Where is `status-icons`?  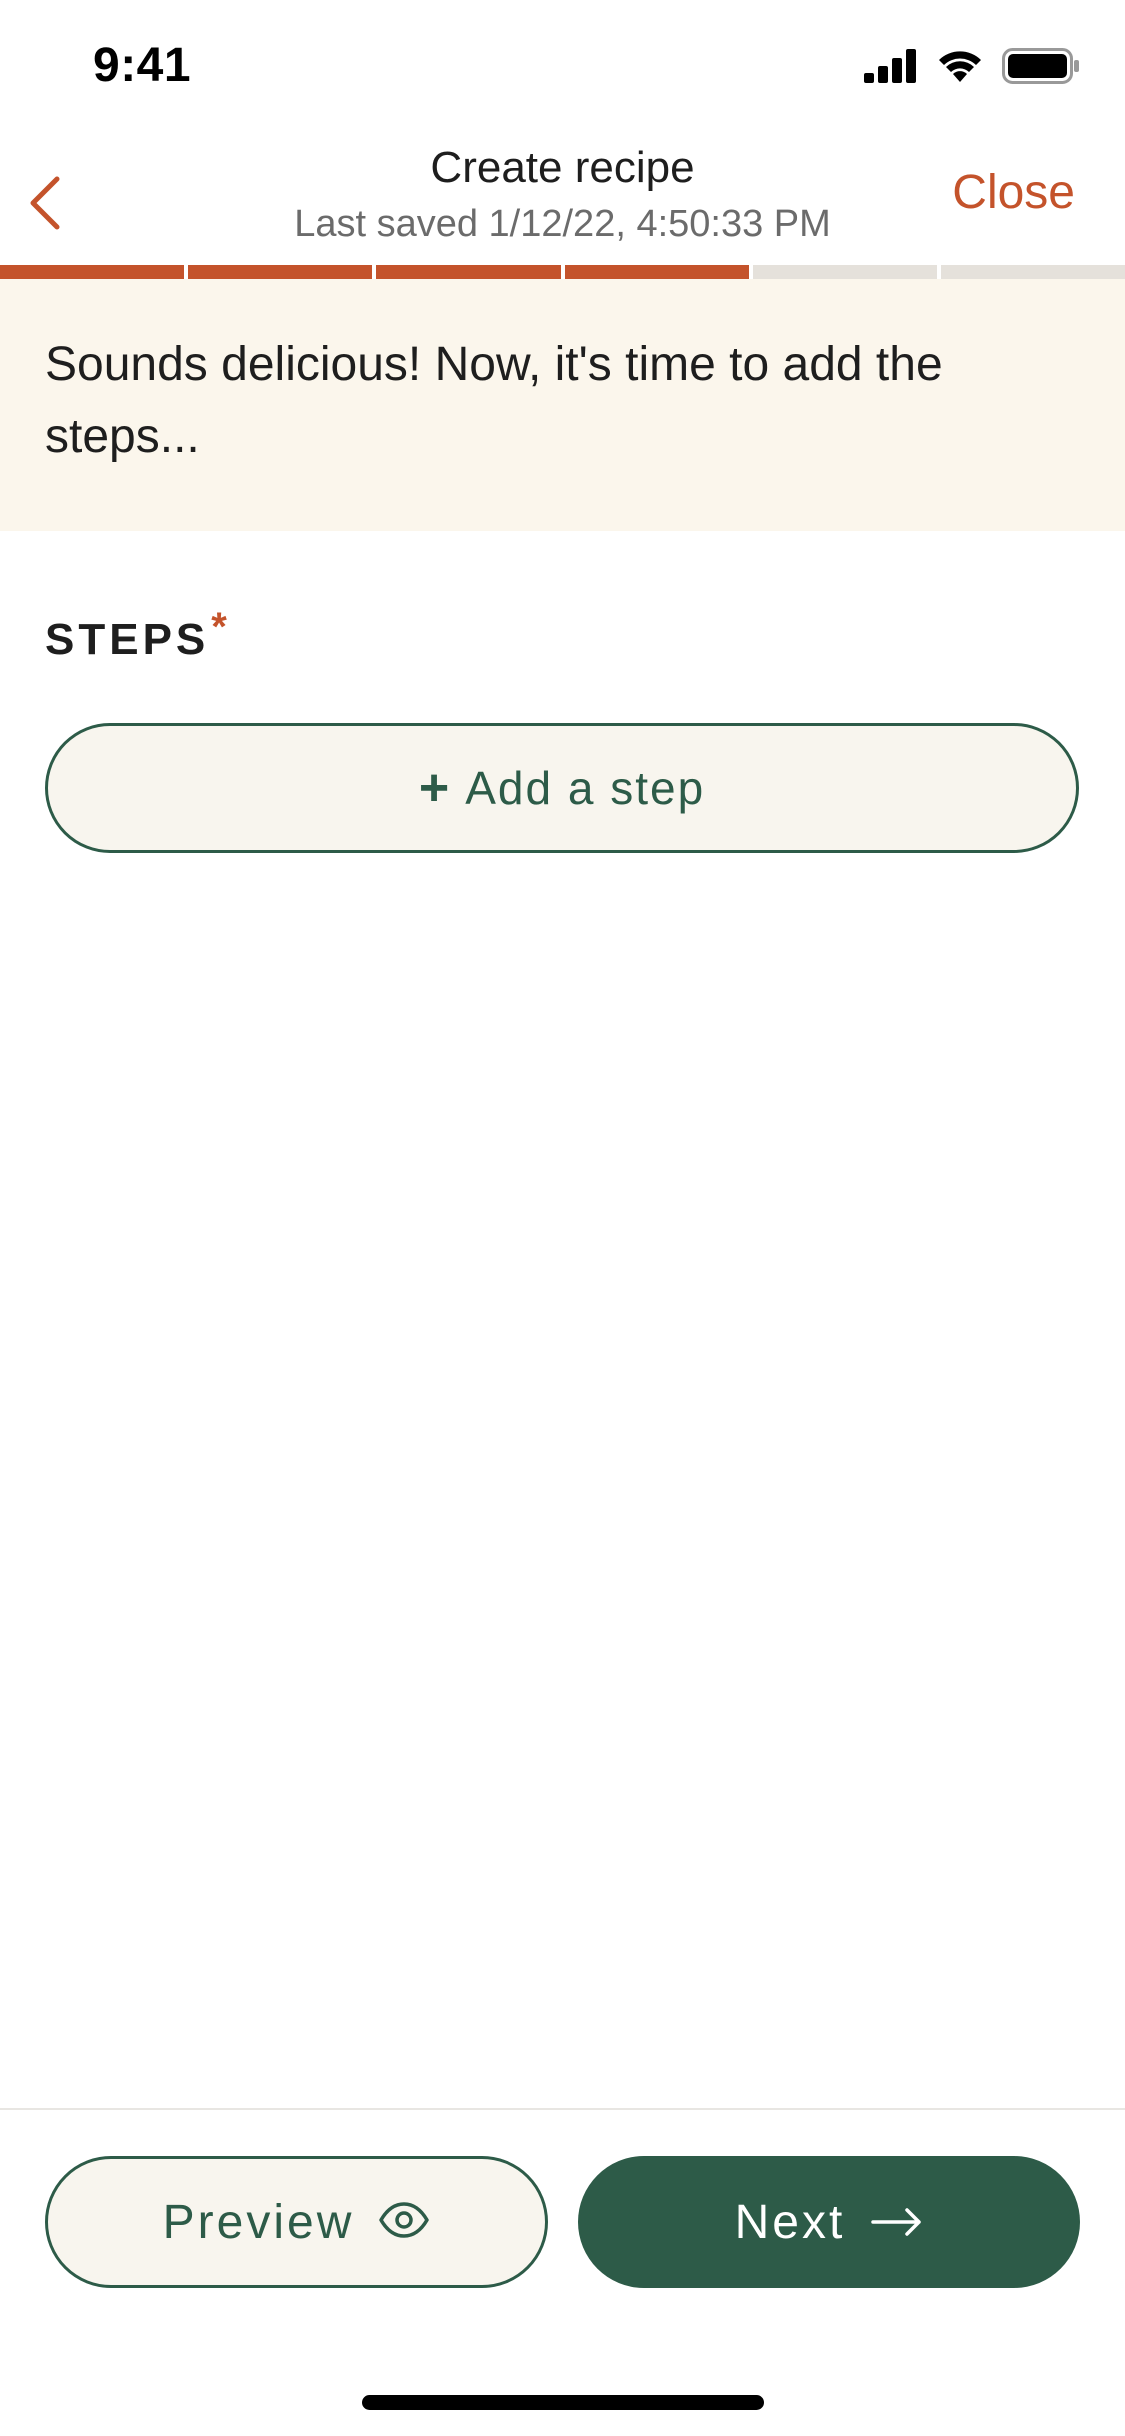 status-icons is located at coordinates (972, 68).